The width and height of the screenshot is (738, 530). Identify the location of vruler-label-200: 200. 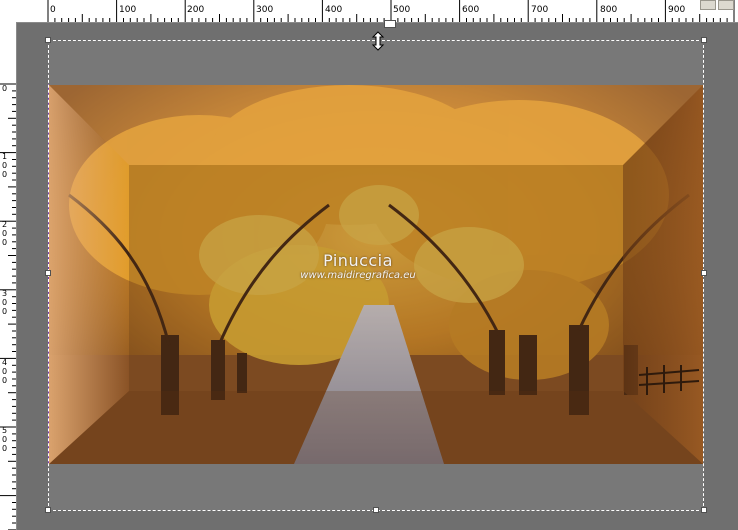
(5, 233).